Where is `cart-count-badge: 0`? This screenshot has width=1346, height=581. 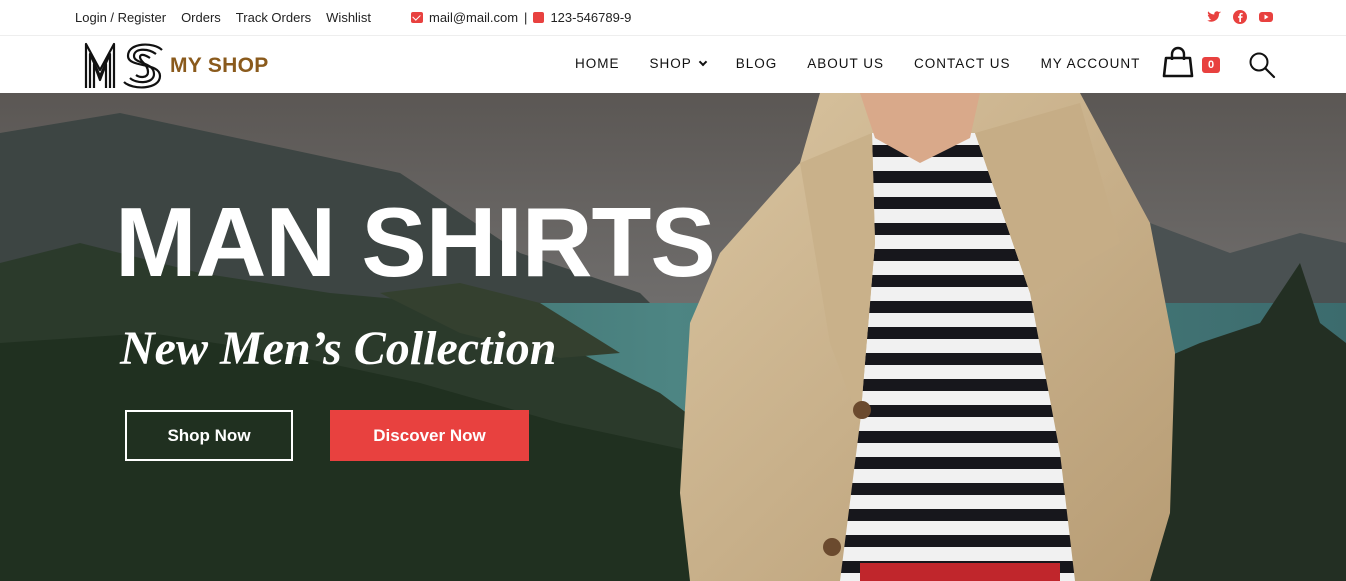
cart-count-badge: 0 is located at coordinates (1211, 65).